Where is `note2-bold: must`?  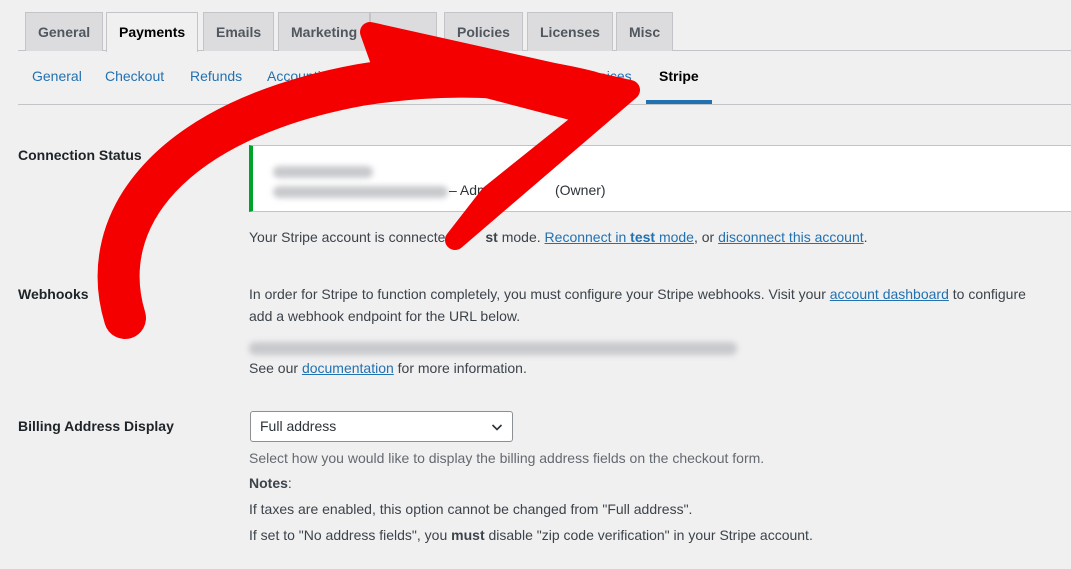
note2-bold: must is located at coordinates (468, 535).